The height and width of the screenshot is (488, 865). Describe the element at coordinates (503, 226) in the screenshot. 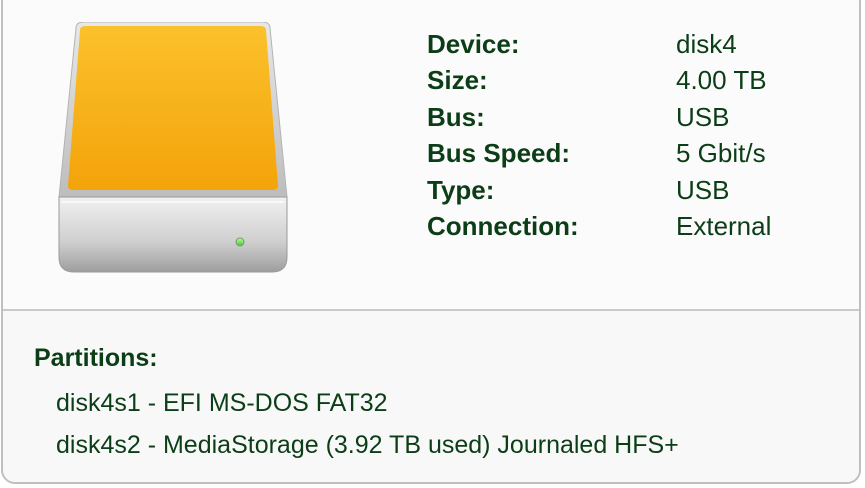

I see `info-label: Connection:` at that location.